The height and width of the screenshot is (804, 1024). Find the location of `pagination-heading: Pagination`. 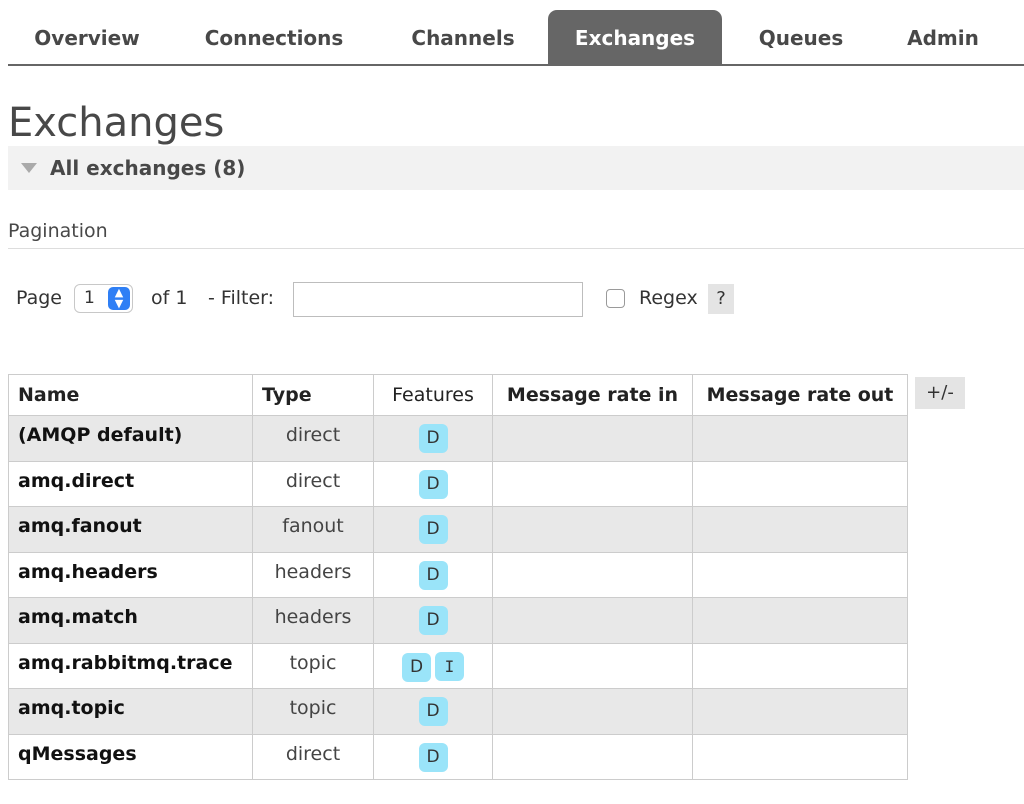

pagination-heading: Pagination is located at coordinates (58, 231).